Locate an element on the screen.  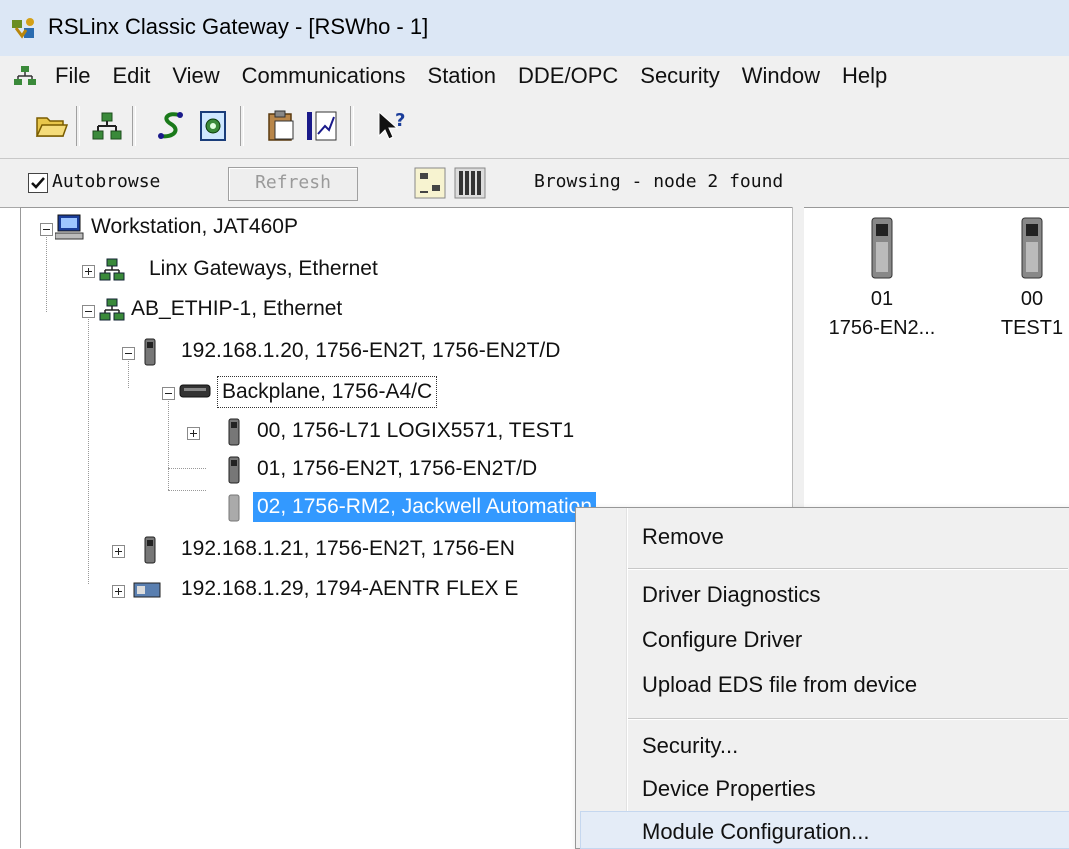
menu-item-configure-driver: Configure Driver is located at coordinates (722, 640).